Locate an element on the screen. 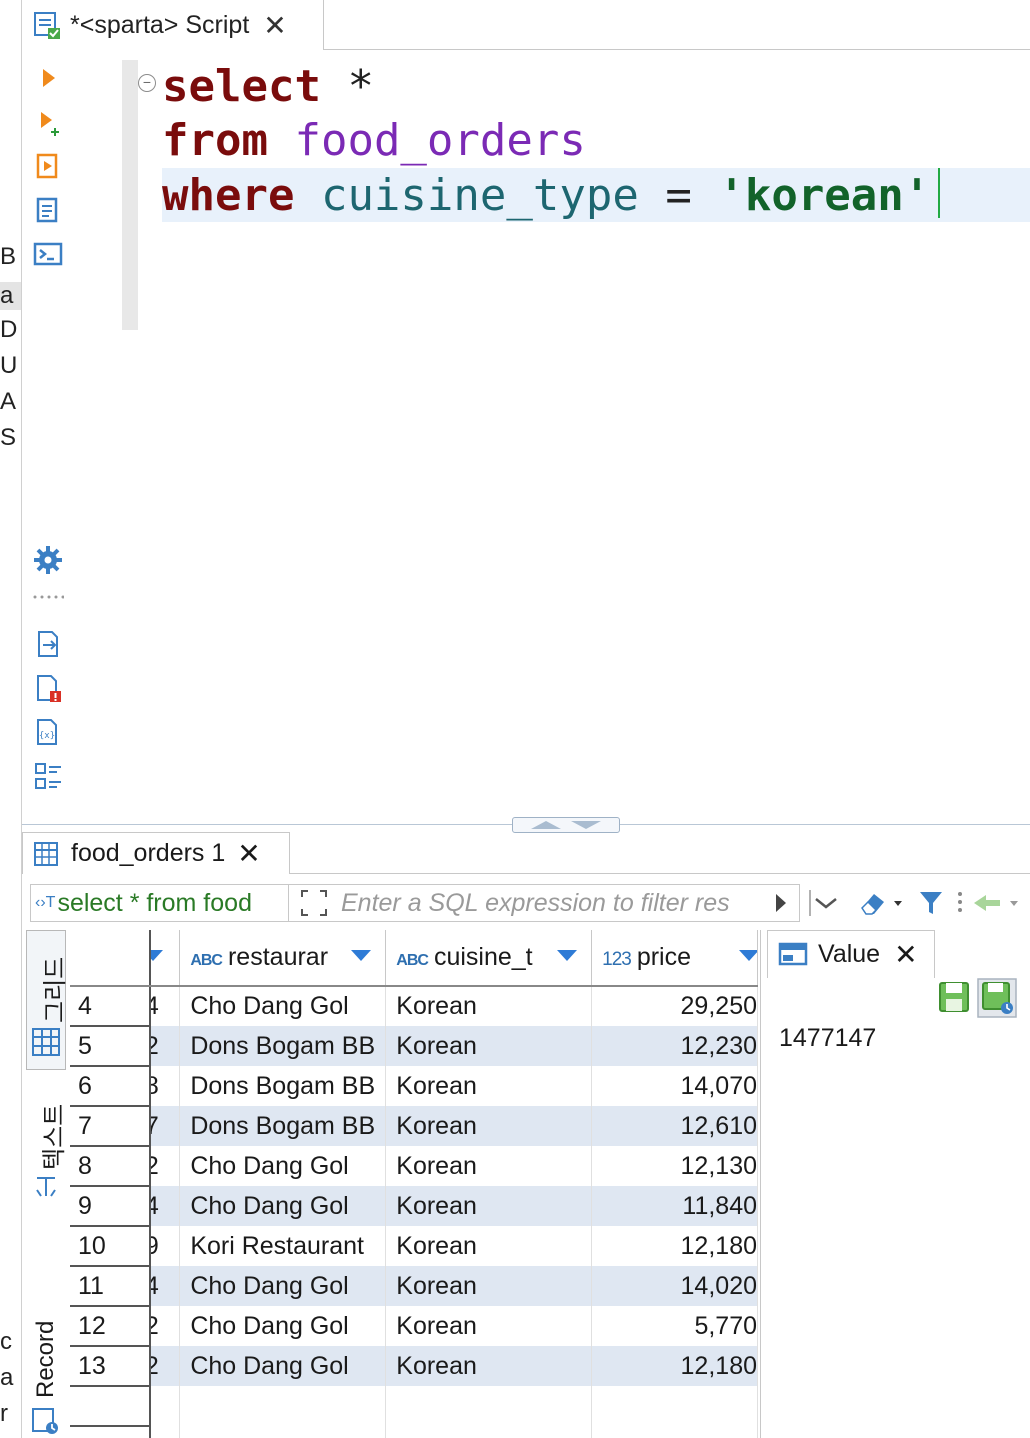 Image resolution: width=1030 pixels, height=1438 pixels. price-cell: 12,610 is located at coordinates (674, 1126).